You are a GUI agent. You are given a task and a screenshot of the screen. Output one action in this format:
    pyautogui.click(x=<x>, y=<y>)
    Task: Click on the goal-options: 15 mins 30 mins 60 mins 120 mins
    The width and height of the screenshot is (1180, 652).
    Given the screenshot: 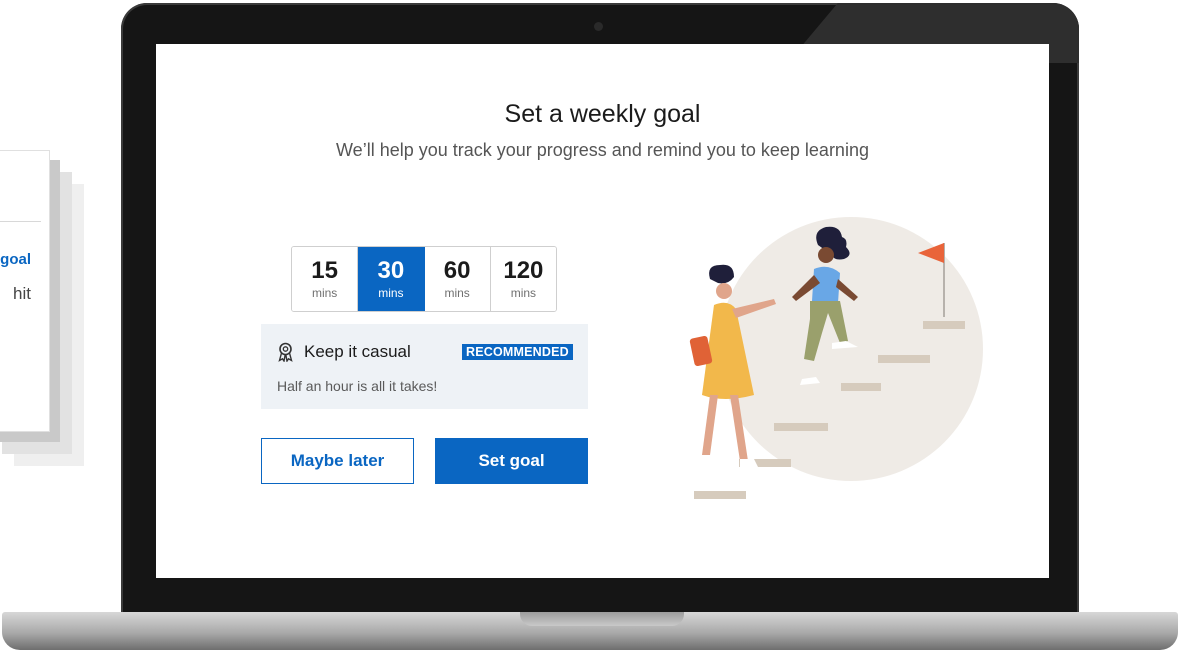 What is the action you would take?
    pyautogui.click(x=424, y=279)
    